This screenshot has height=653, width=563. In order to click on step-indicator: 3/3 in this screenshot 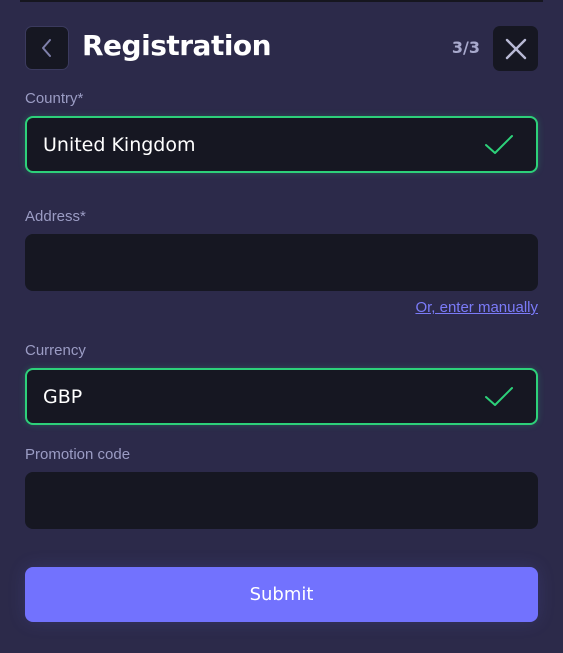, I will do `click(465, 47)`.